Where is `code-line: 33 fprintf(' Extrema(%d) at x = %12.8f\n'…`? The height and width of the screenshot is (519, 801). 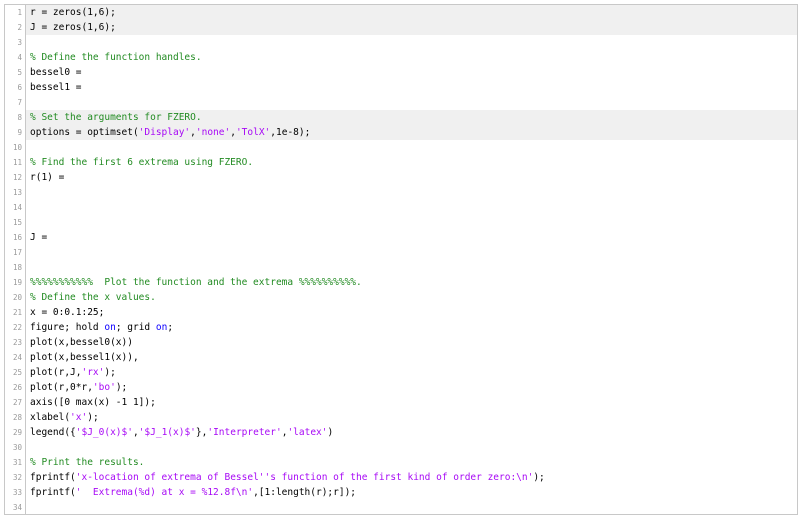
code-line: 33 fprintf(' Extrema(%d) at x = %12.8f\n'… is located at coordinates (401, 492).